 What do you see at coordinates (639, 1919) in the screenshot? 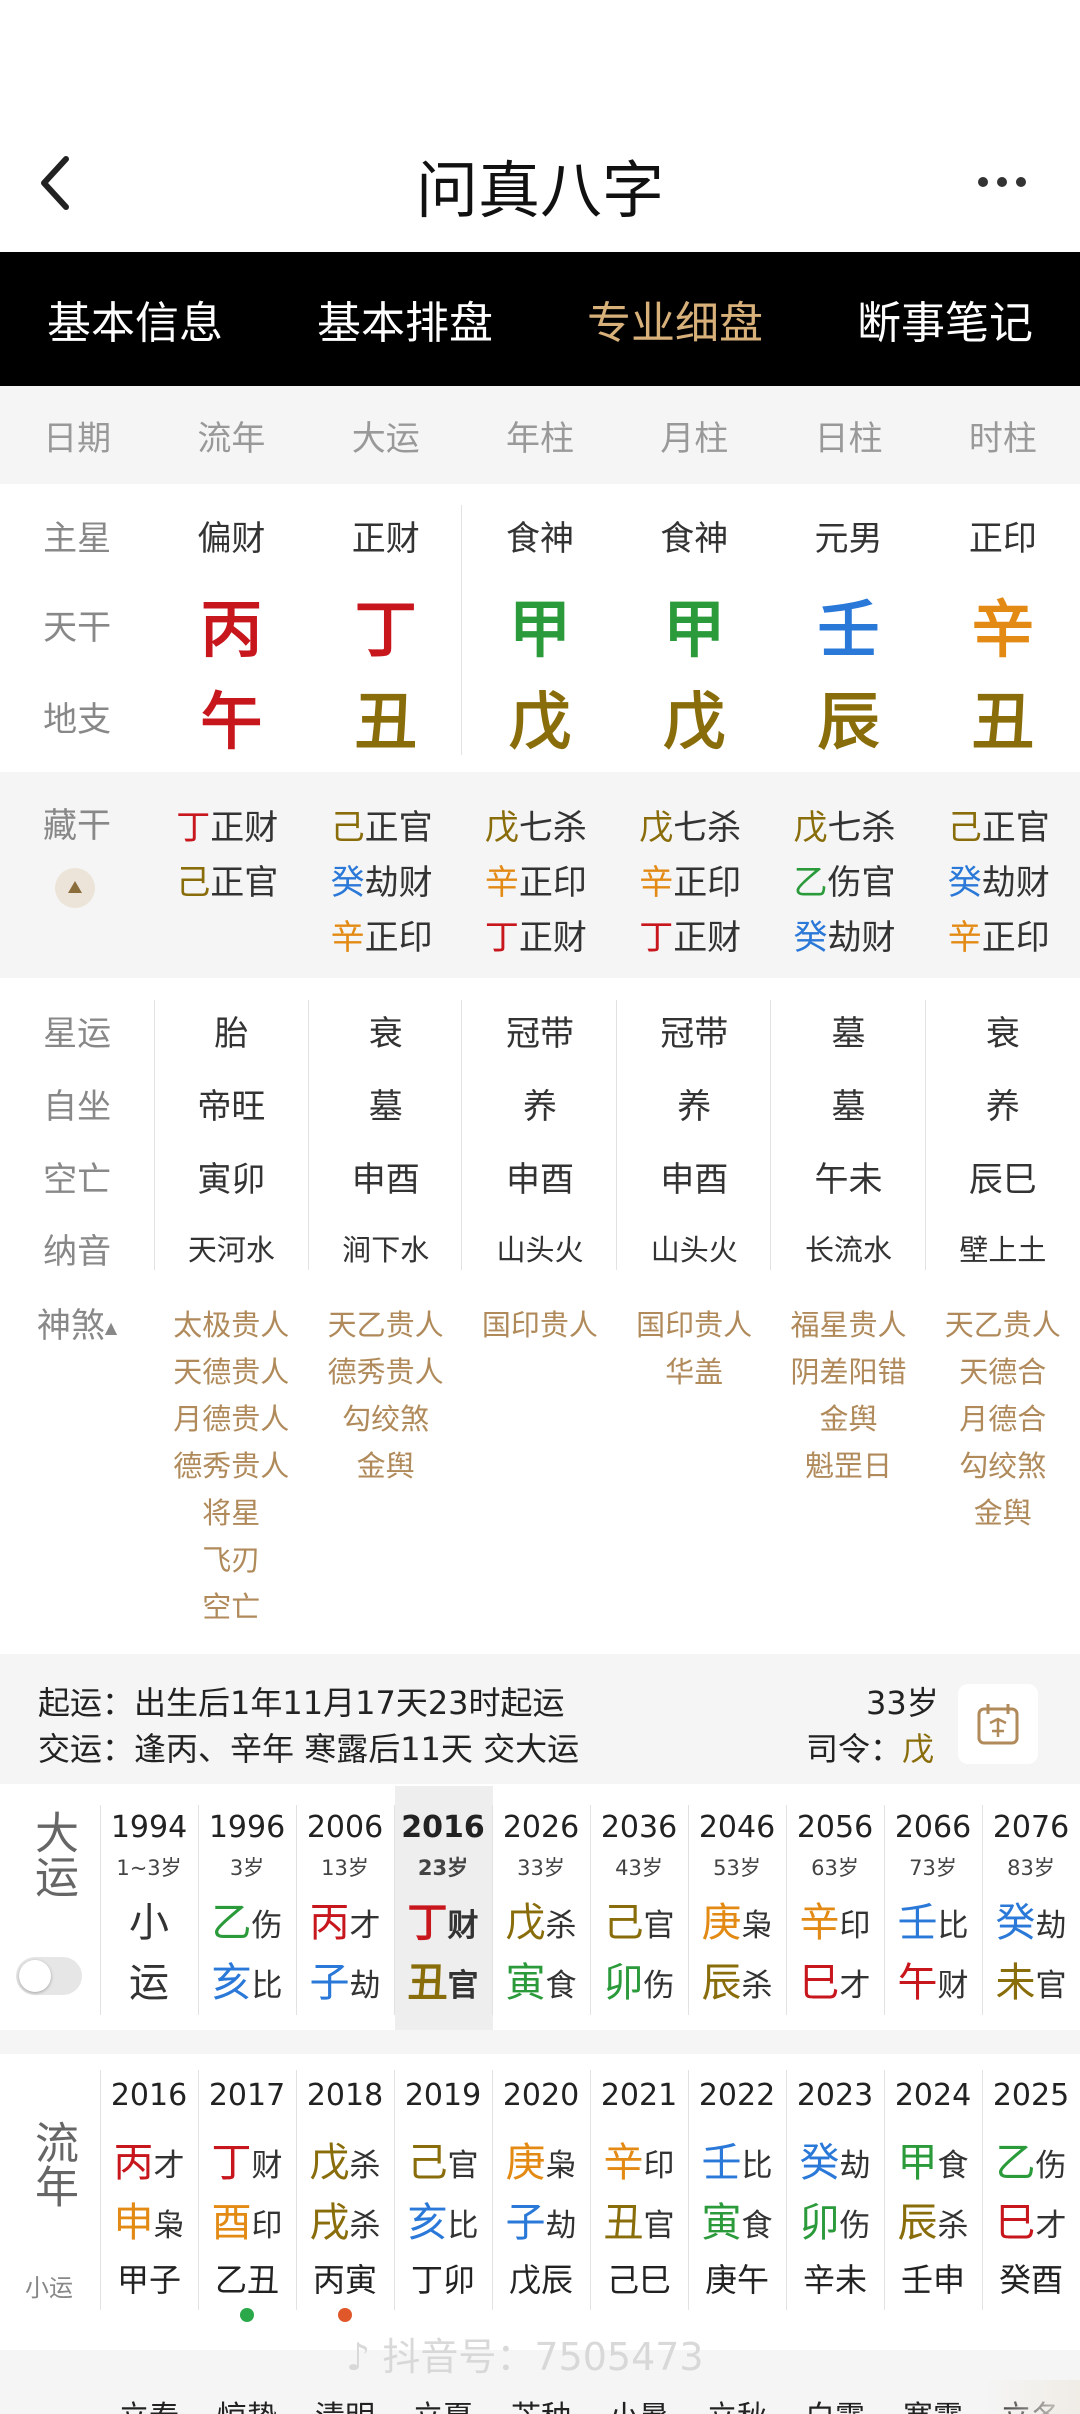
I see `dayun-stem-cell: 己官` at bounding box center [639, 1919].